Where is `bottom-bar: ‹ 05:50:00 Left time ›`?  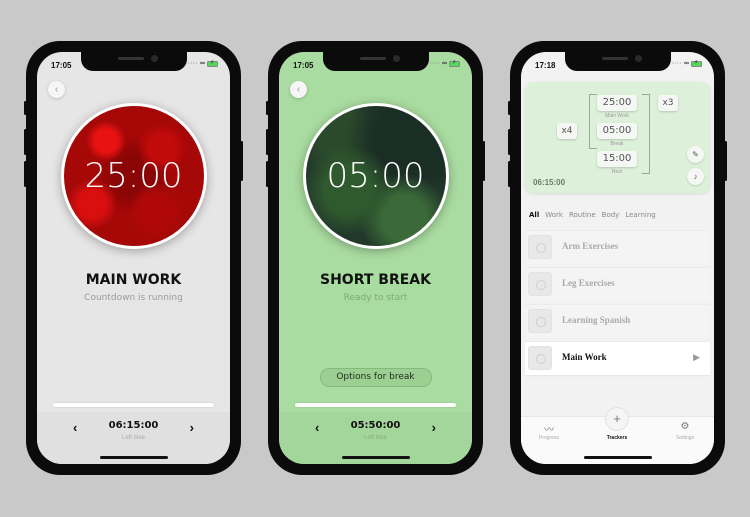
bottom-bar: ‹ 05:50:00 Left time › is located at coordinates (375, 438).